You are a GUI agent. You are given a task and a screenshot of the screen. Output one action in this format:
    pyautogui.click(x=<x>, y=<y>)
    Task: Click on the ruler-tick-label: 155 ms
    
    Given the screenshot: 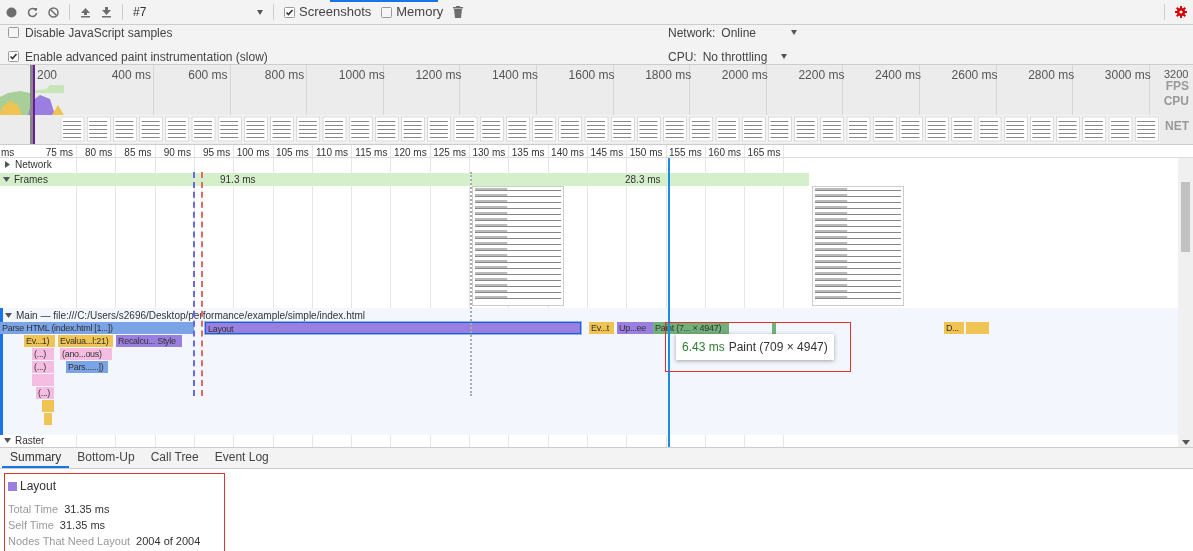 What is the action you would take?
    pyautogui.click(x=685, y=153)
    